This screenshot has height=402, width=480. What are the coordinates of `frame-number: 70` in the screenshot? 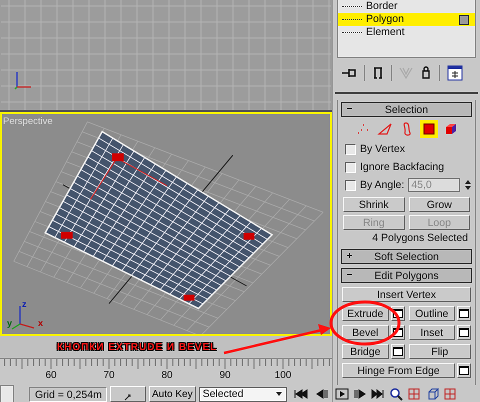 It's located at (109, 375).